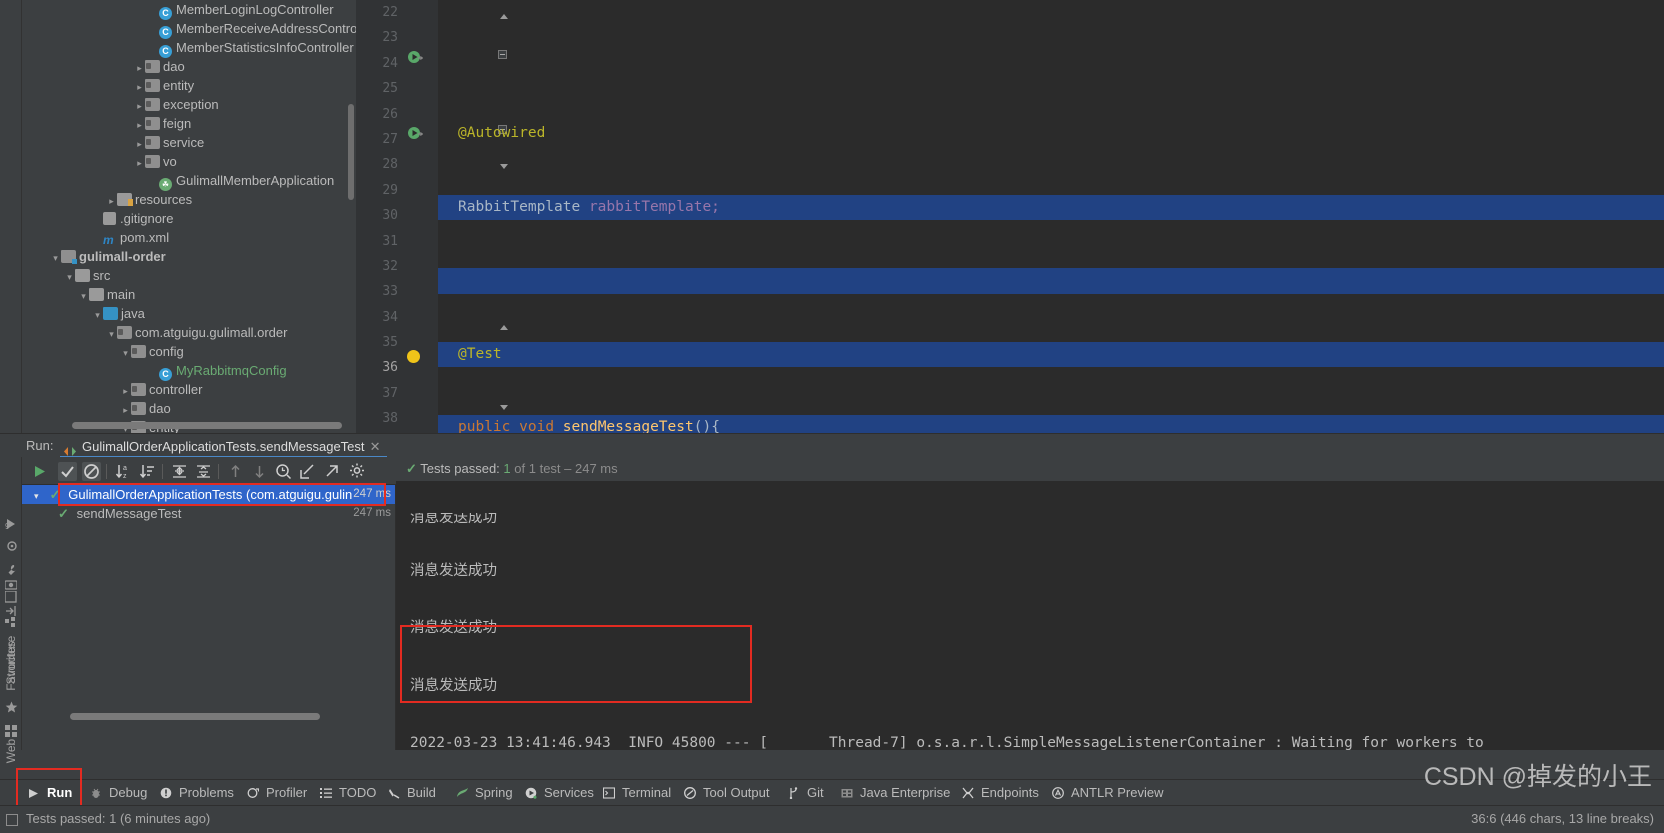 This screenshot has width=1664, height=833. Describe the element at coordinates (147, 471) in the screenshot. I see `sort-by-duration-button` at that location.